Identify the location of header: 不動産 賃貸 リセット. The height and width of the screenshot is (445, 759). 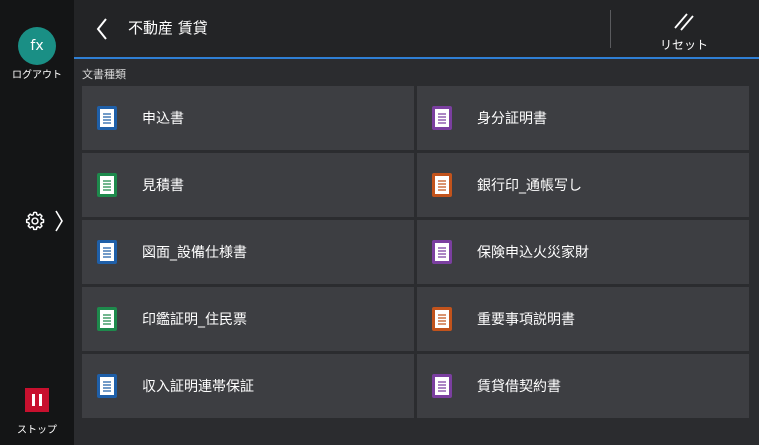
(416, 28).